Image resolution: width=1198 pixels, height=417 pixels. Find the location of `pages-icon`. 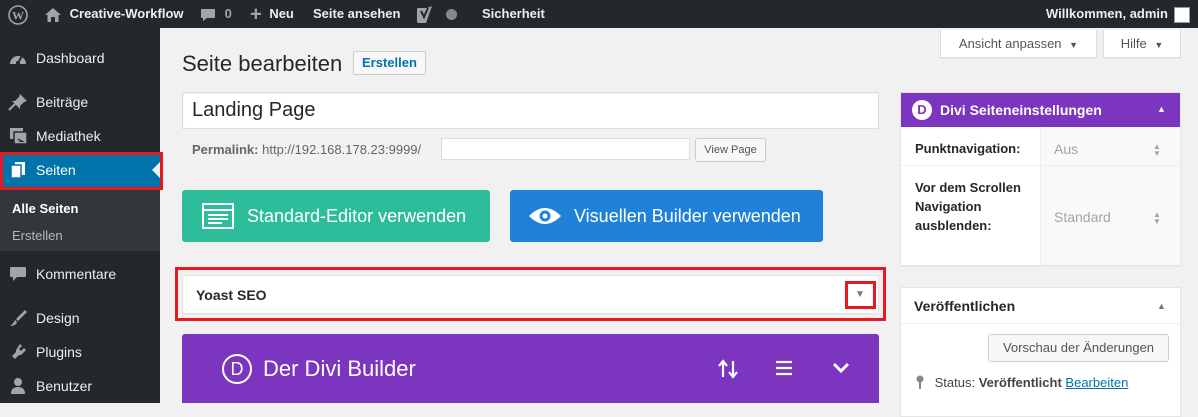

pages-icon is located at coordinates (17, 170).